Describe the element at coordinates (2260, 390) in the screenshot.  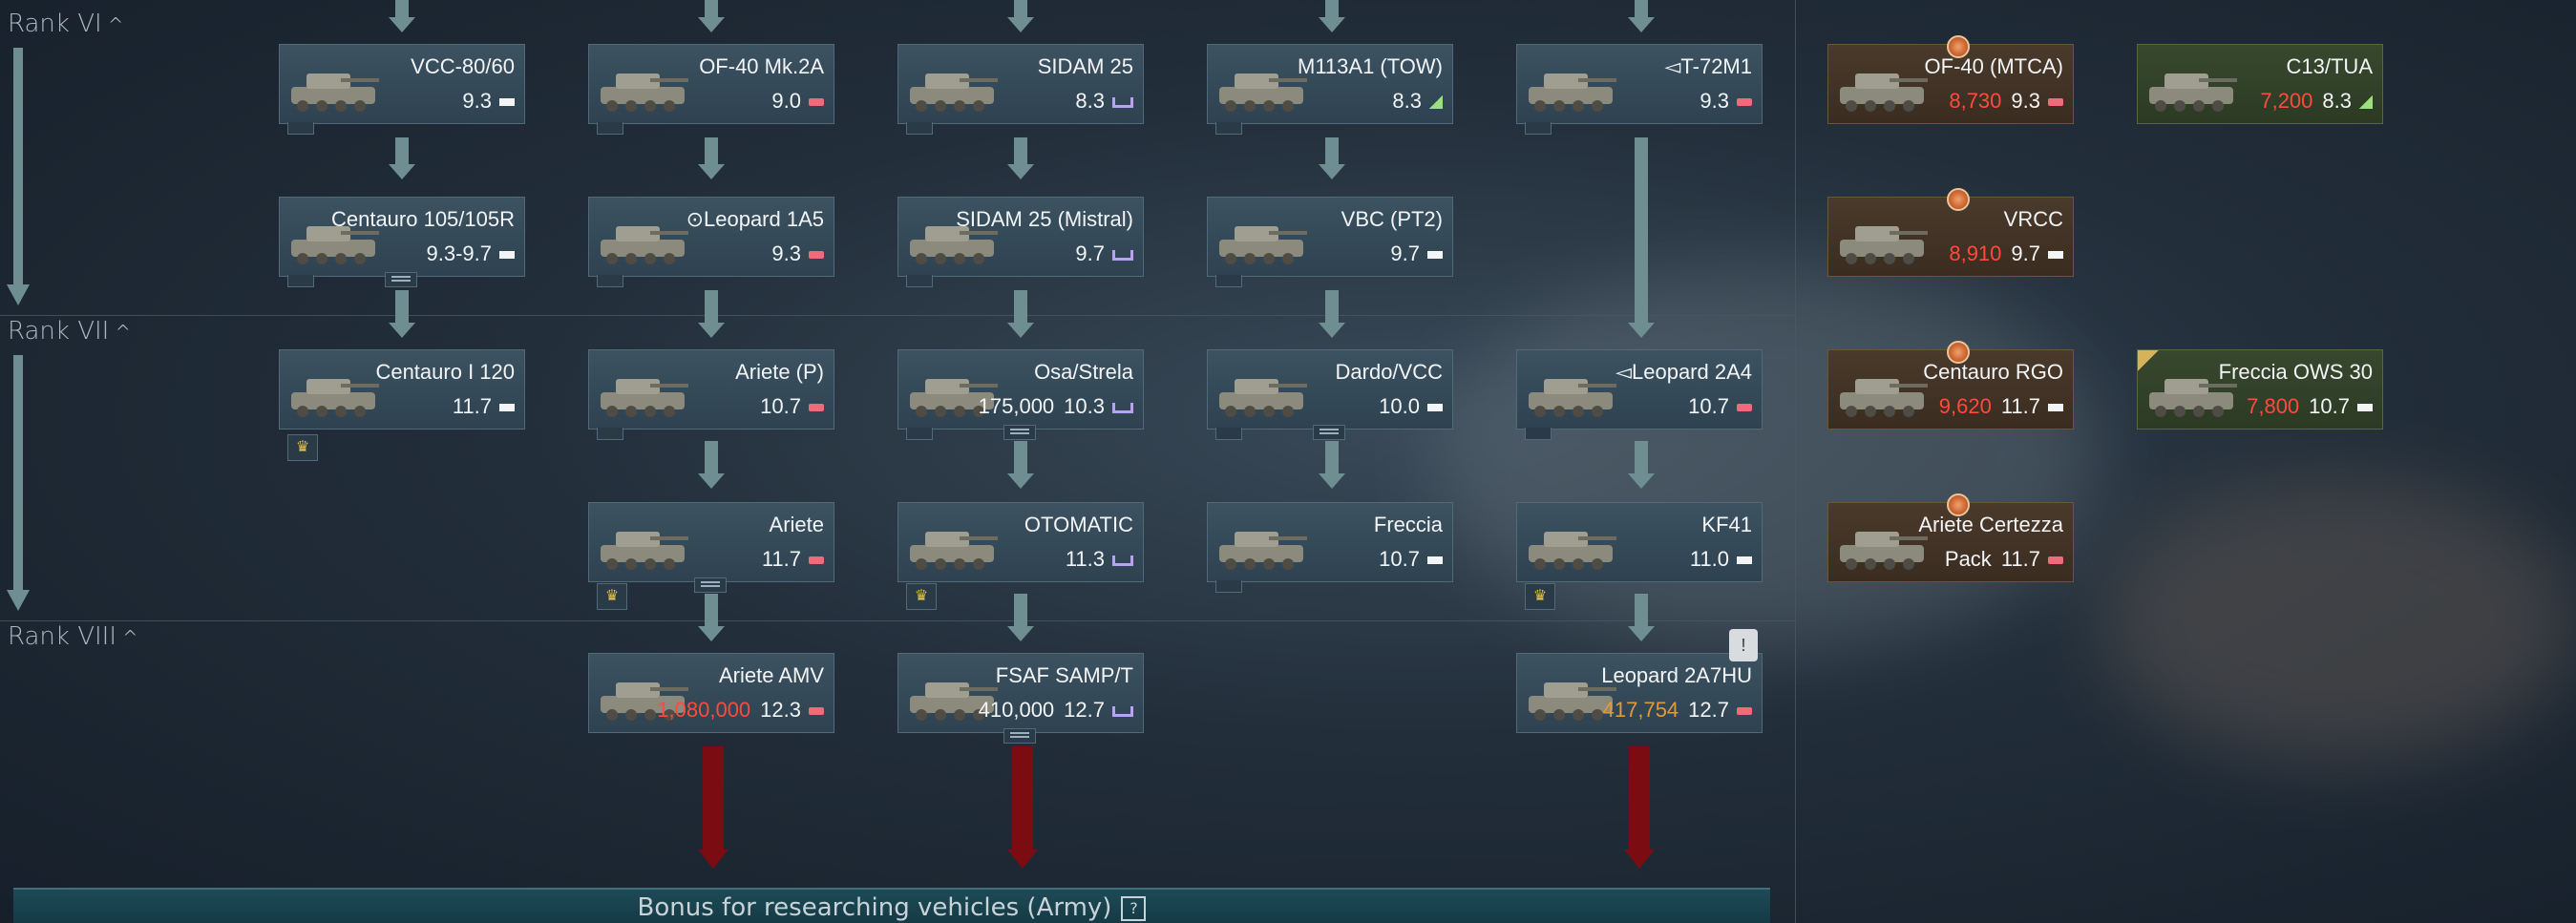
I see `vehicle-card-freccia-ows-30: Freccia OWS 30 7,800 10.7` at that location.